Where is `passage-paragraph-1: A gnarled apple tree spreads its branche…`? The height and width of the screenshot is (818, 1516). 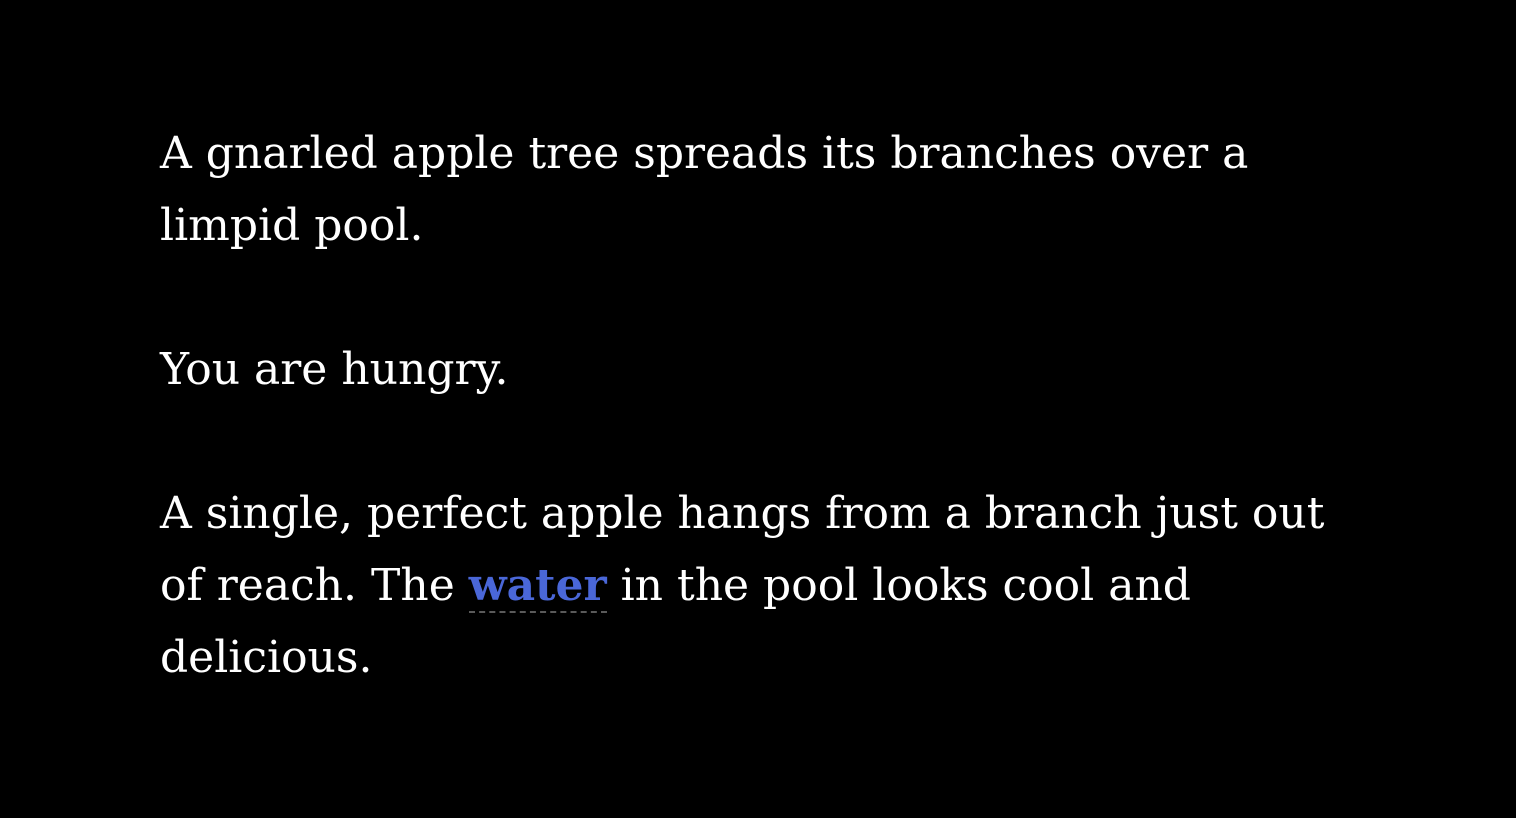 passage-paragraph-1: A gnarled apple tree spreads its branche… is located at coordinates (704, 189).